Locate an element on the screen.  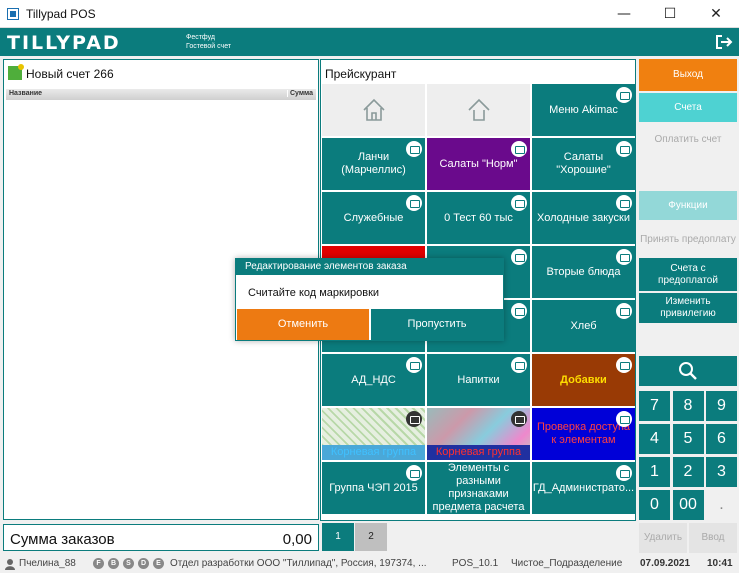
page-2-button: 2 is located at coordinates (371, 537).